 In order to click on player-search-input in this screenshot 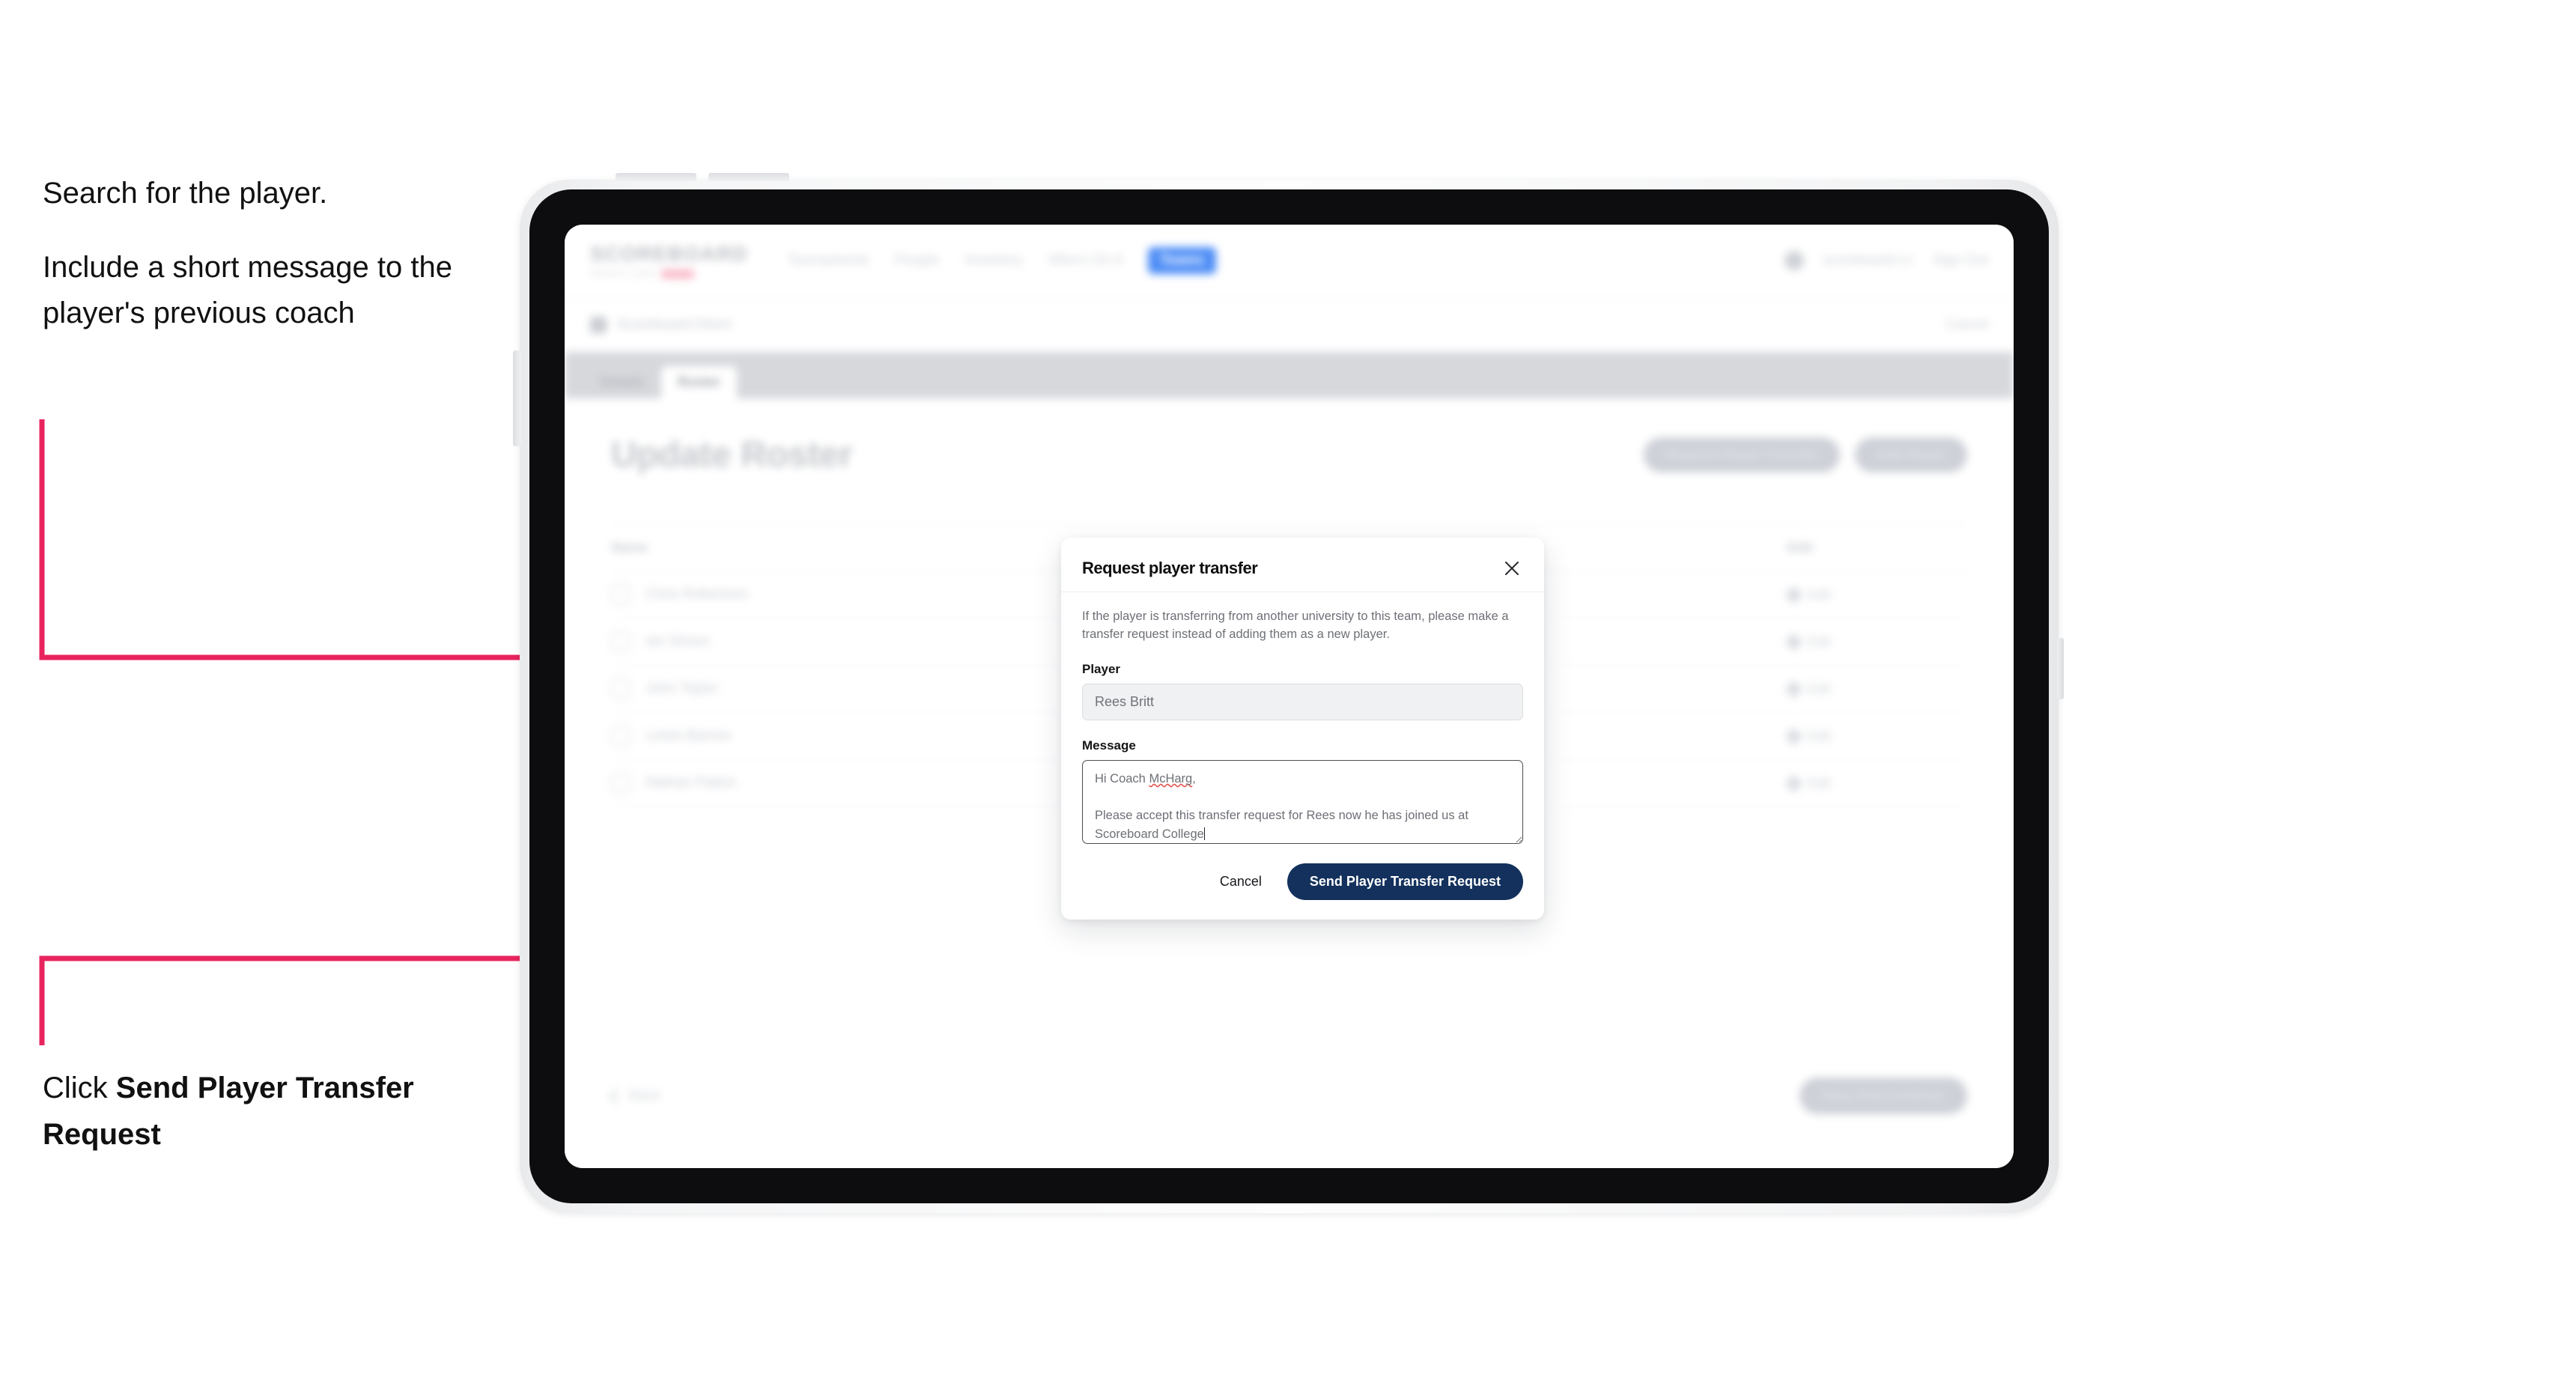, I will do `click(1302, 702)`.